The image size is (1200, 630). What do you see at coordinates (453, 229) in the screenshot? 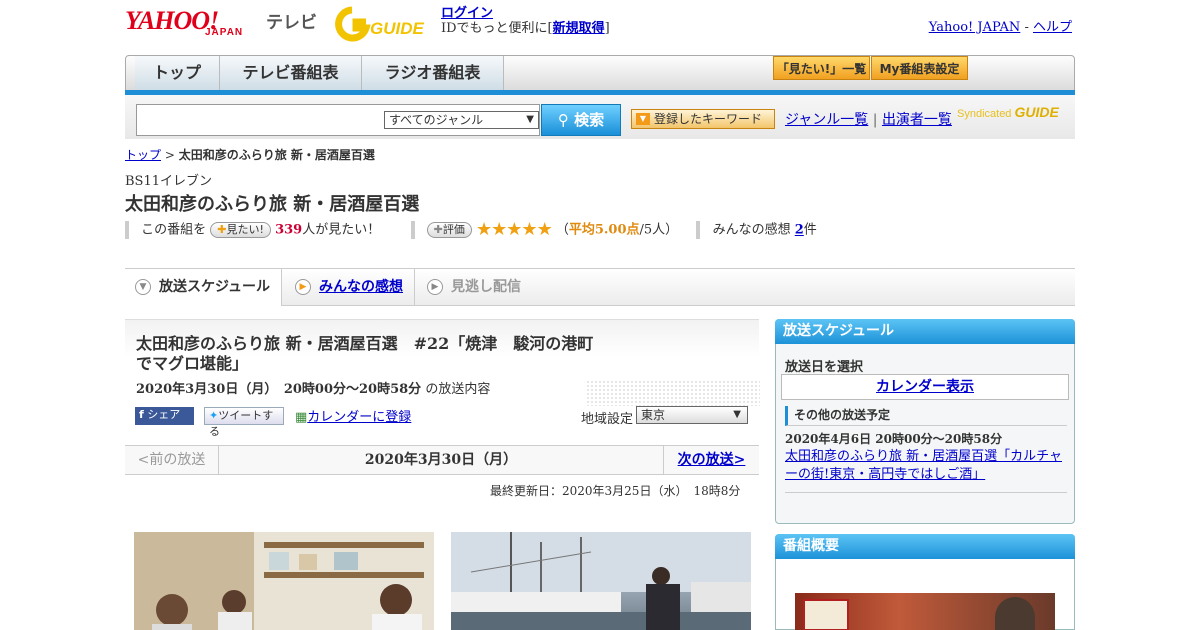
I see `rating-button-label: 評価` at bounding box center [453, 229].